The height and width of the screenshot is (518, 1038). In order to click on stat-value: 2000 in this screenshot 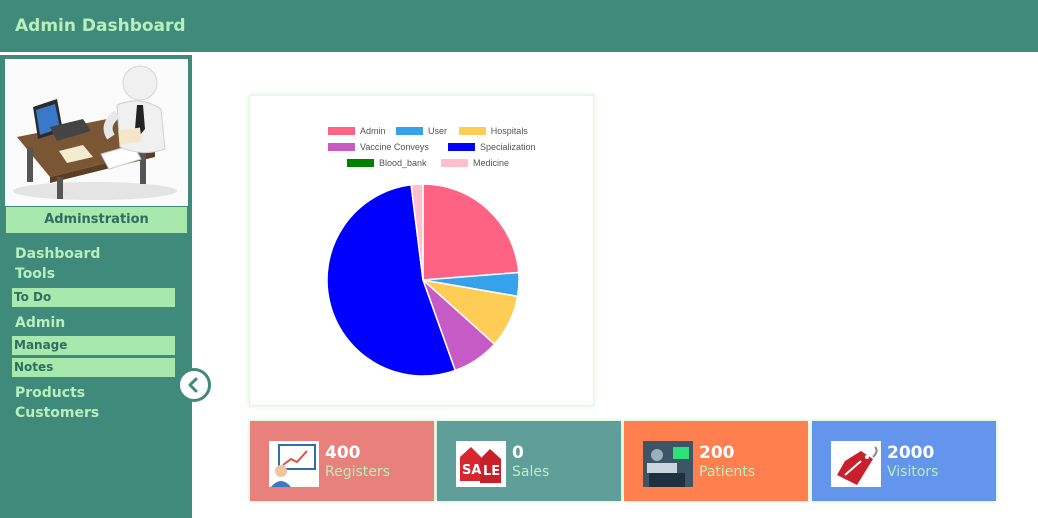, I will do `click(911, 453)`.